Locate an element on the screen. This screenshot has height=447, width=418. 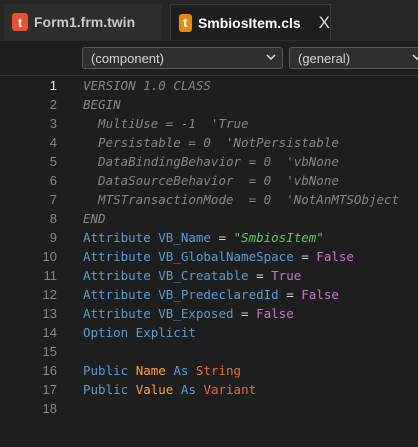
line-number: 9 is located at coordinates (53, 237).